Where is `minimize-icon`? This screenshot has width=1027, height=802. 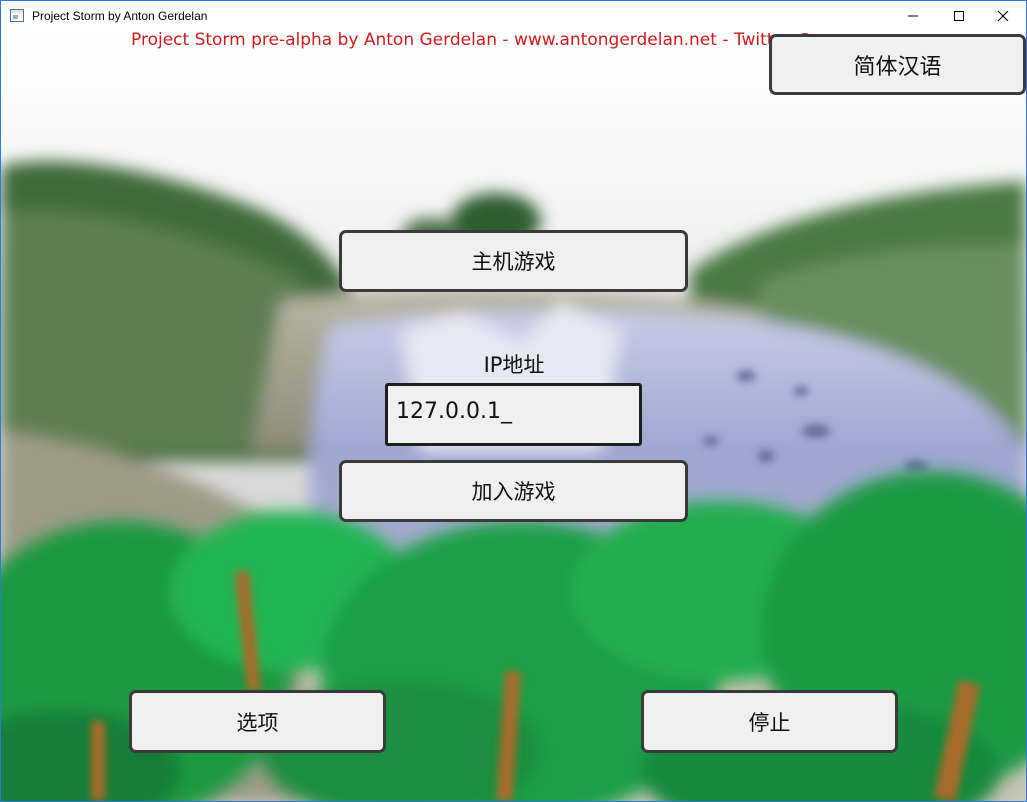
minimize-icon is located at coordinates (913, 16).